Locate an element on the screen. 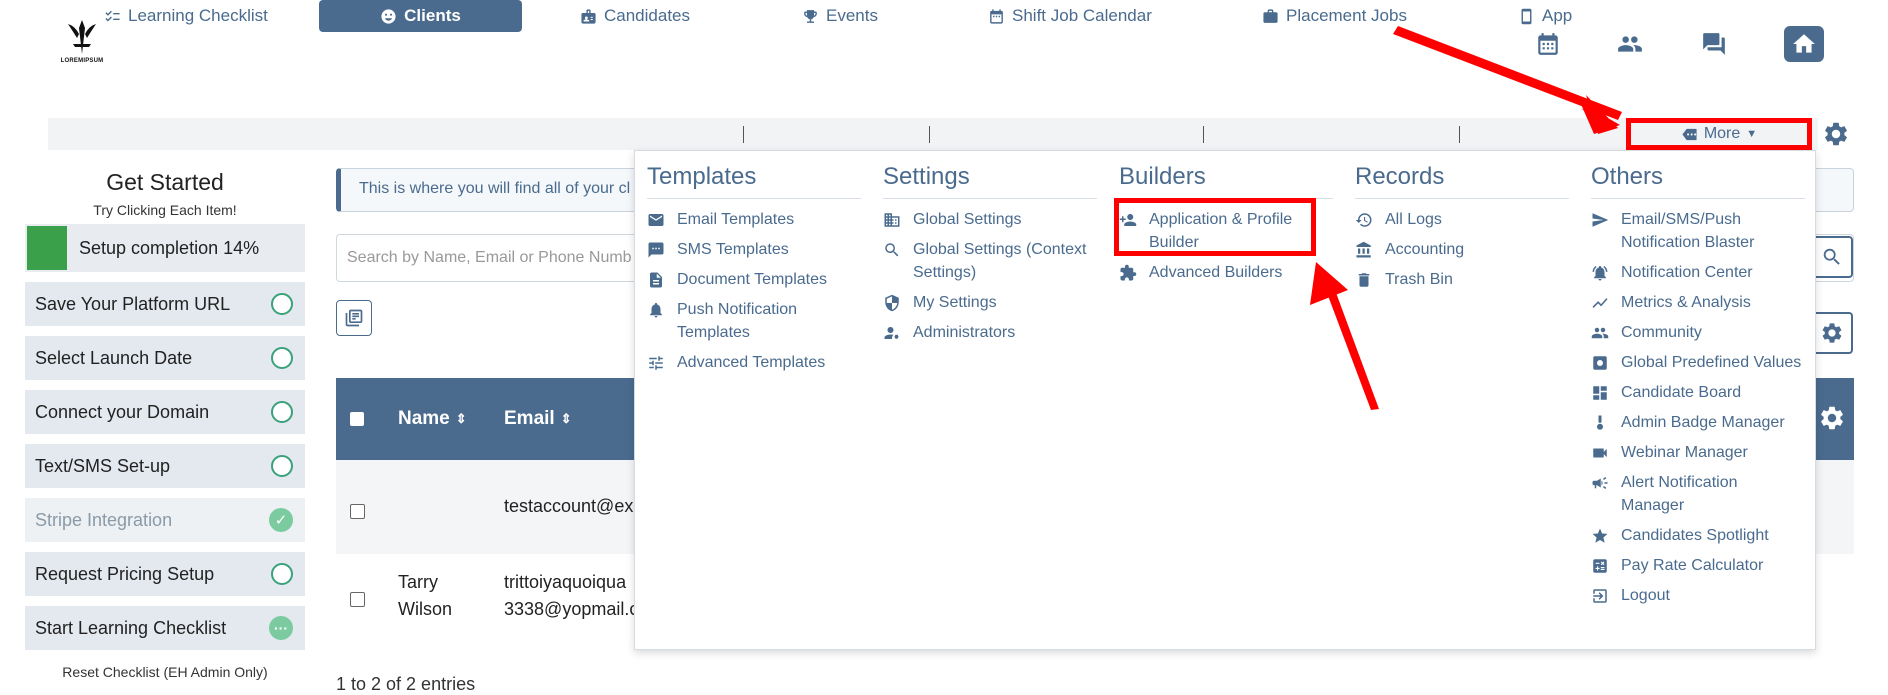 The width and height of the screenshot is (1888, 695). menu-item-global-predefined-values: Global Predefined Values is located at coordinates (1698, 362).